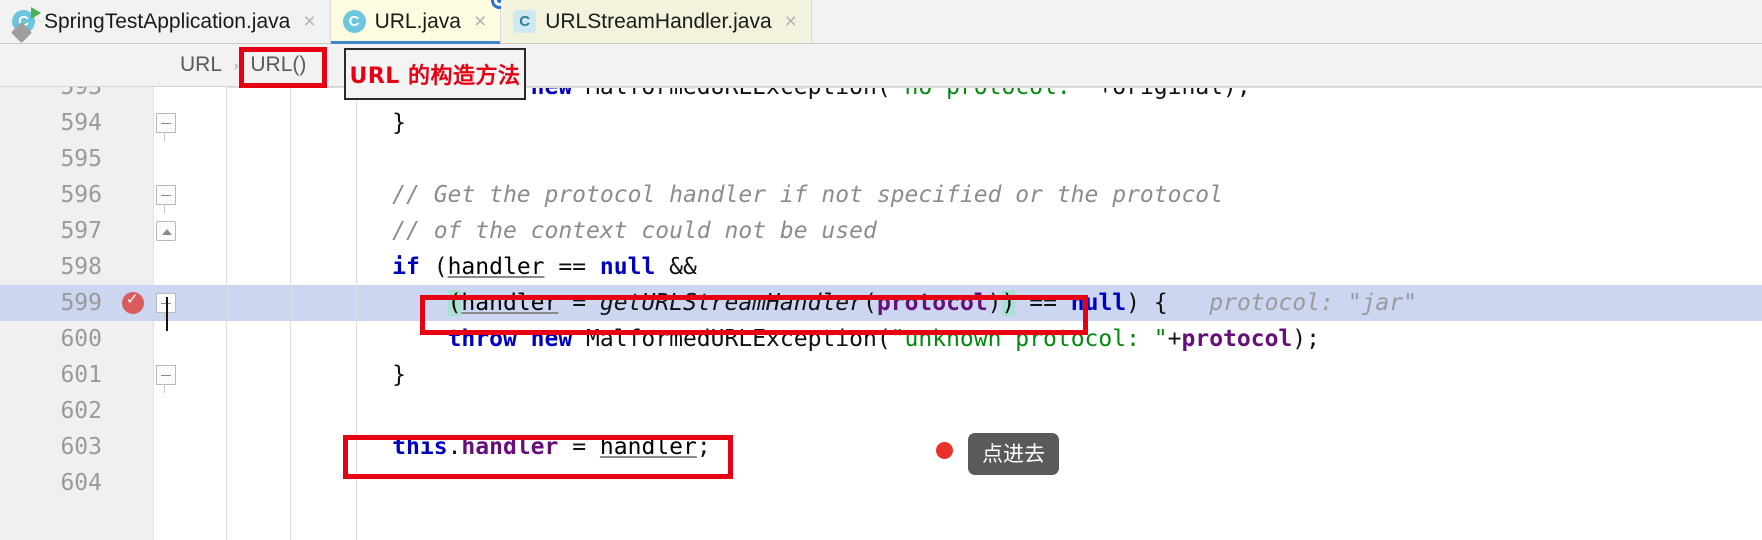 Image resolution: width=1762 pixels, height=540 pixels. What do you see at coordinates (510, 339) in the screenshot?
I see `code-token: throw new` at bounding box center [510, 339].